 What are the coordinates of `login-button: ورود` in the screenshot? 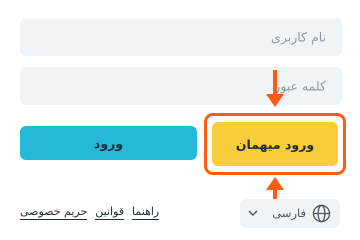 It's located at (108, 143).